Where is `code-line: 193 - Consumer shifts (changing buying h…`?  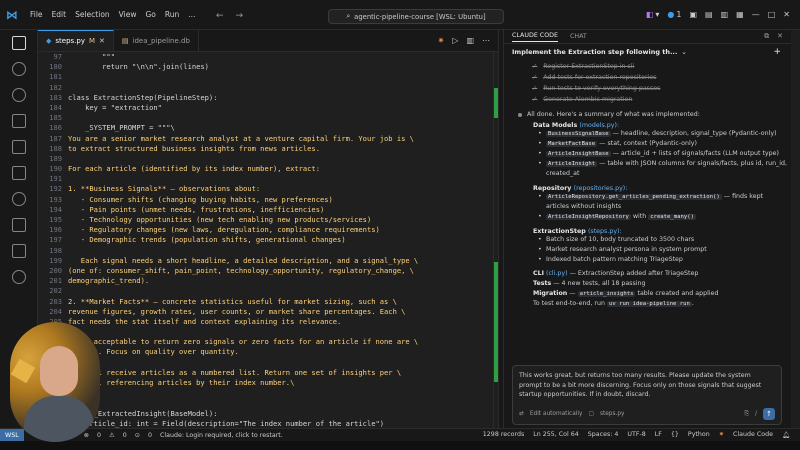
code-line: 193 - Consumer shifts (changing buying h… is located at coordinates (265, 200).